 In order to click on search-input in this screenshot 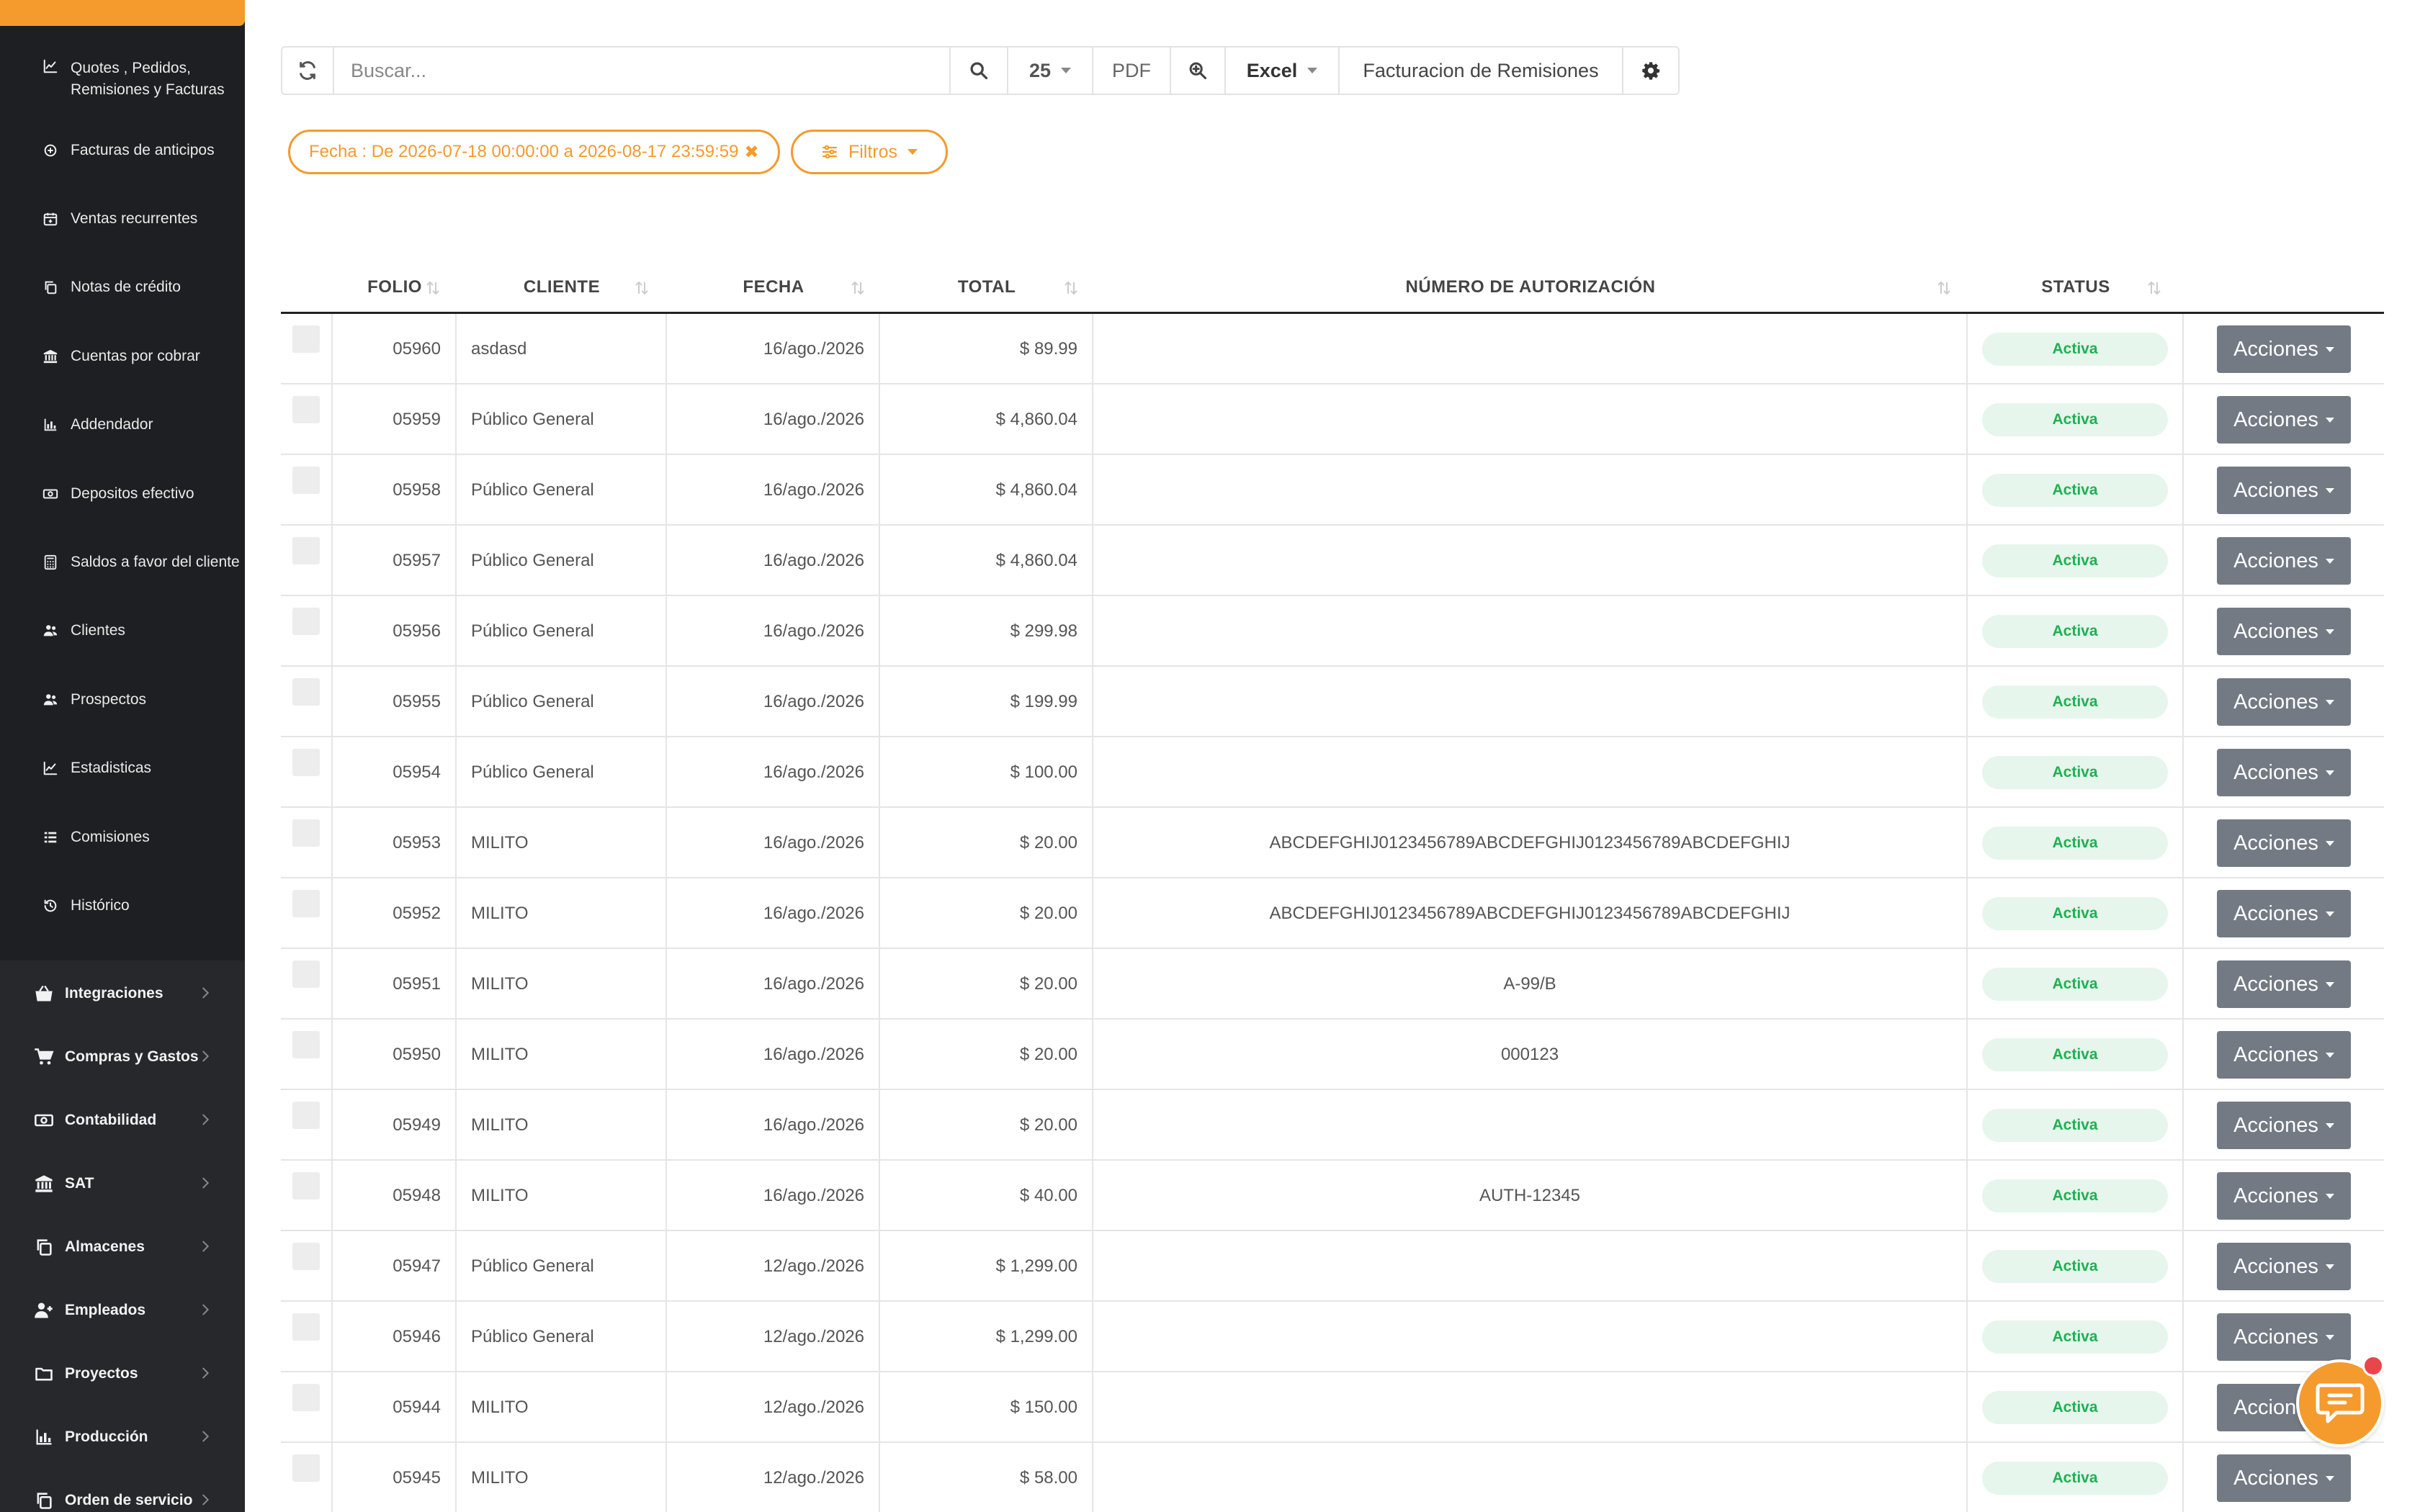, I will do `click(642, 71)`.